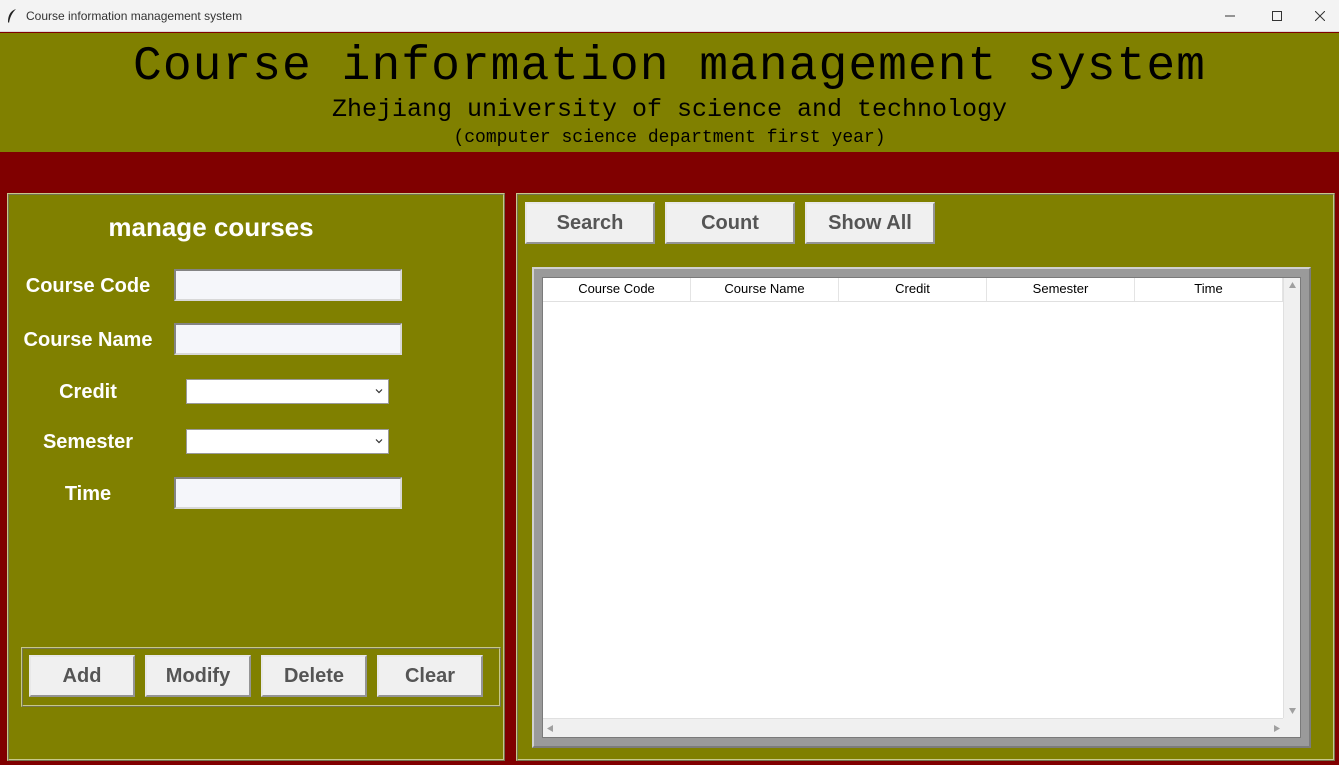 The width and height of the screenshot is (1339, 765). Describe the element at coordinates (287, 441) in the screenshot. I see `semester-select` at that location.